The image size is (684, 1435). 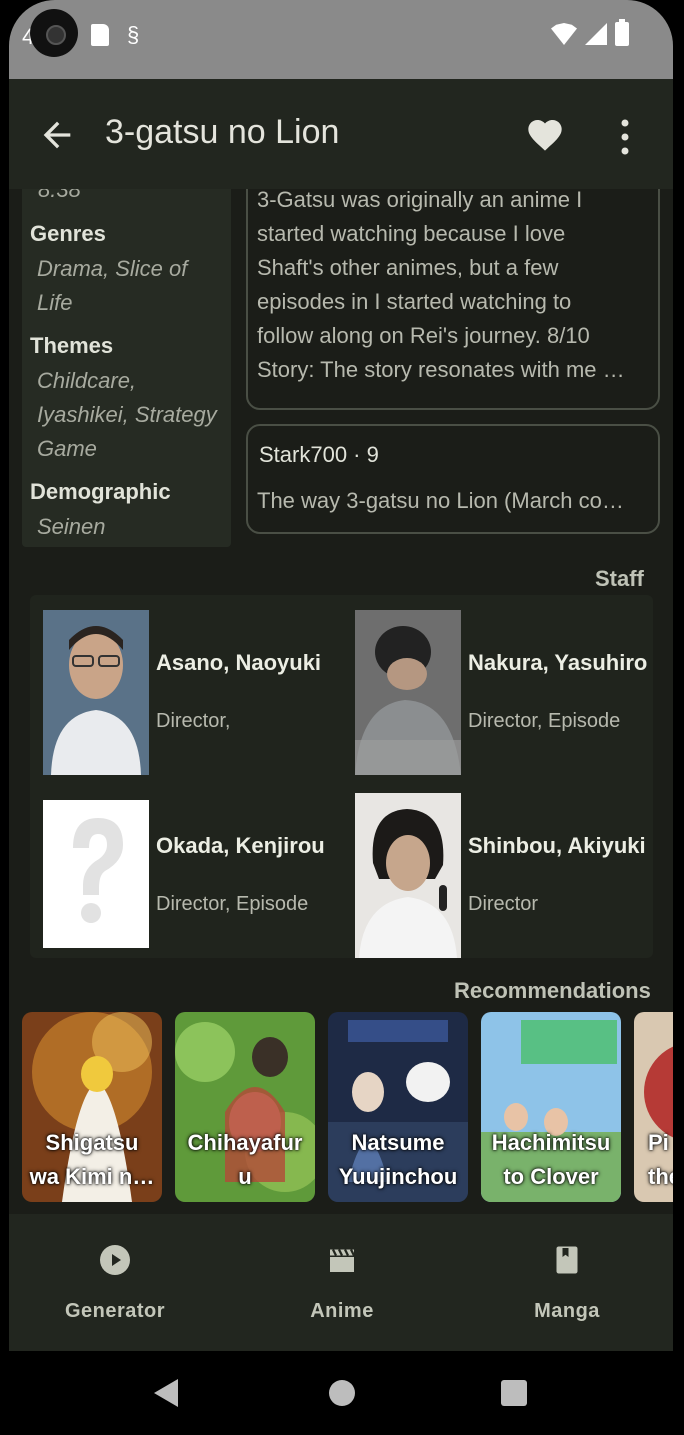 What do you see at coordinates (660, 1159) in the screenshot?
I see `recommendation-title: Pi the` at bounding box center [660, 1159].